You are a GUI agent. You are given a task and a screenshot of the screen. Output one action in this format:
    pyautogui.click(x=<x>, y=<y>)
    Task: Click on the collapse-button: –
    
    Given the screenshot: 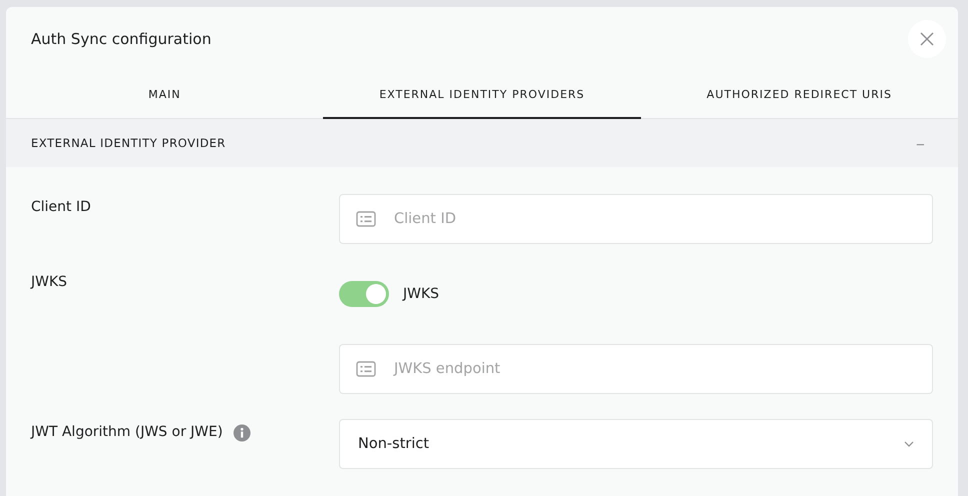 What is the action you would take?
    pyautogui.click(x=920, y=143)
    